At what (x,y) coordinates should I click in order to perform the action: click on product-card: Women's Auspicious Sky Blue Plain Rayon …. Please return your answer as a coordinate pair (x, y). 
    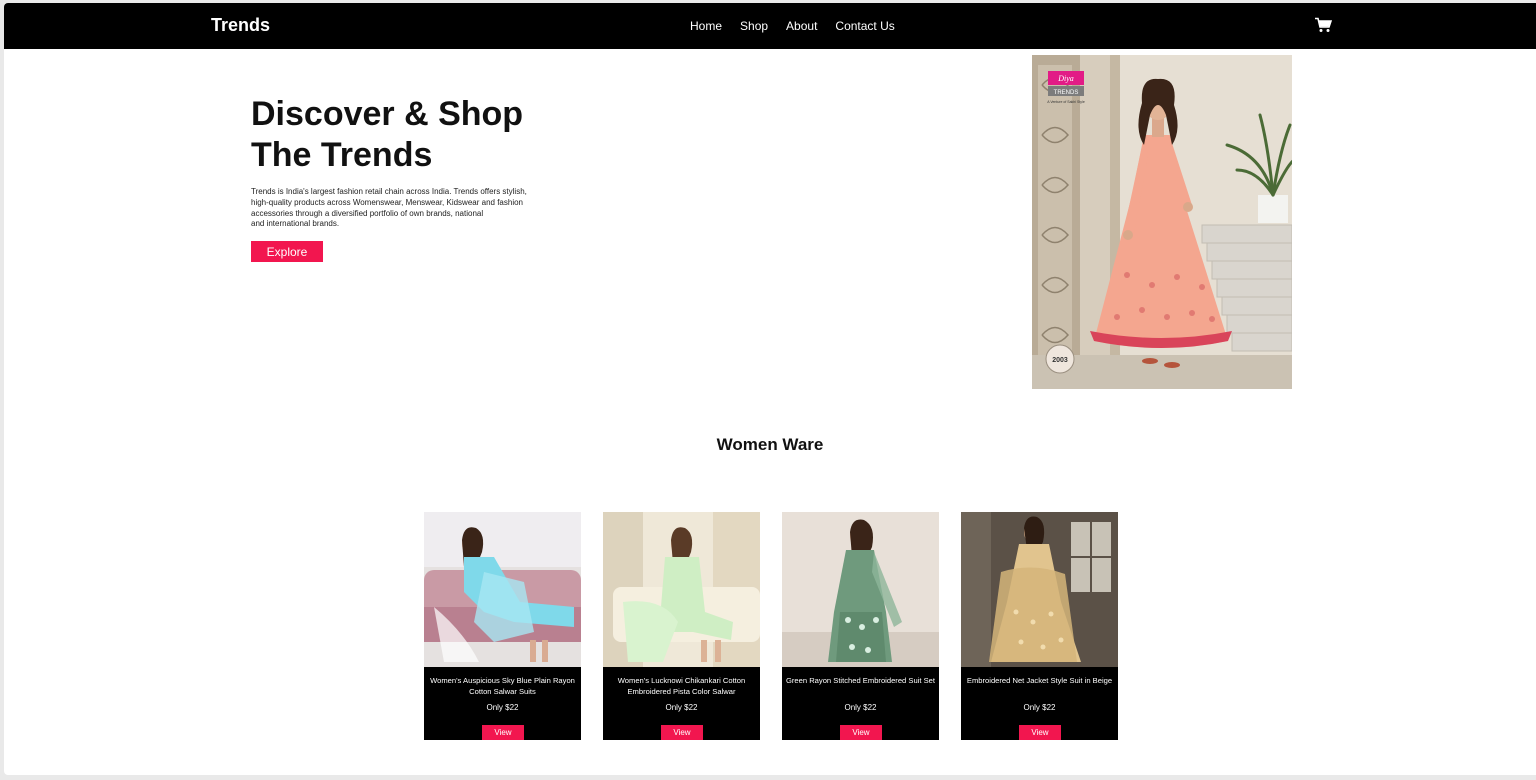
    Looking at the image, I should click on (502, 626).